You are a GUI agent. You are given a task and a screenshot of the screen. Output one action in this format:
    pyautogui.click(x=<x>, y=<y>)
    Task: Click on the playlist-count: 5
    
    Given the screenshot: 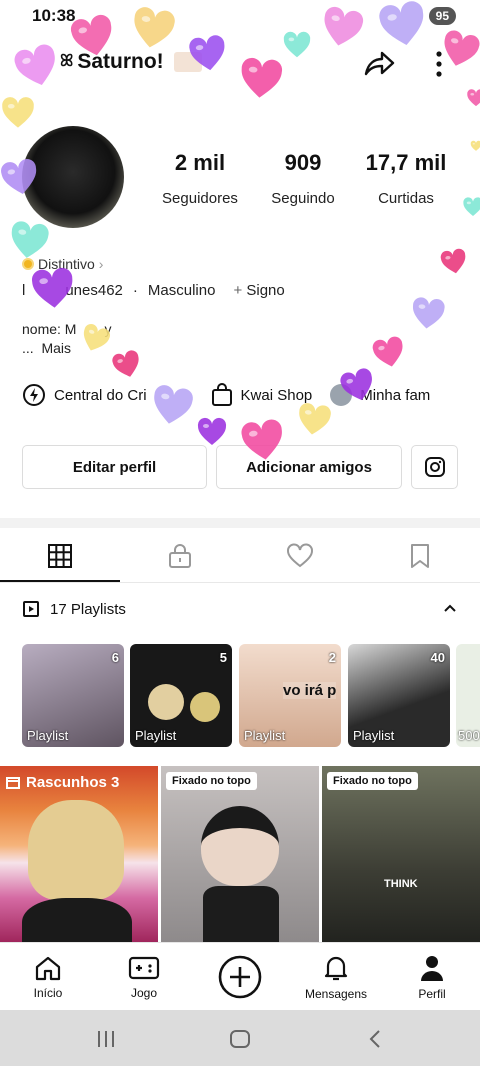 What is the action you would take?
    pyautogui.click(x=223, y=657)
    